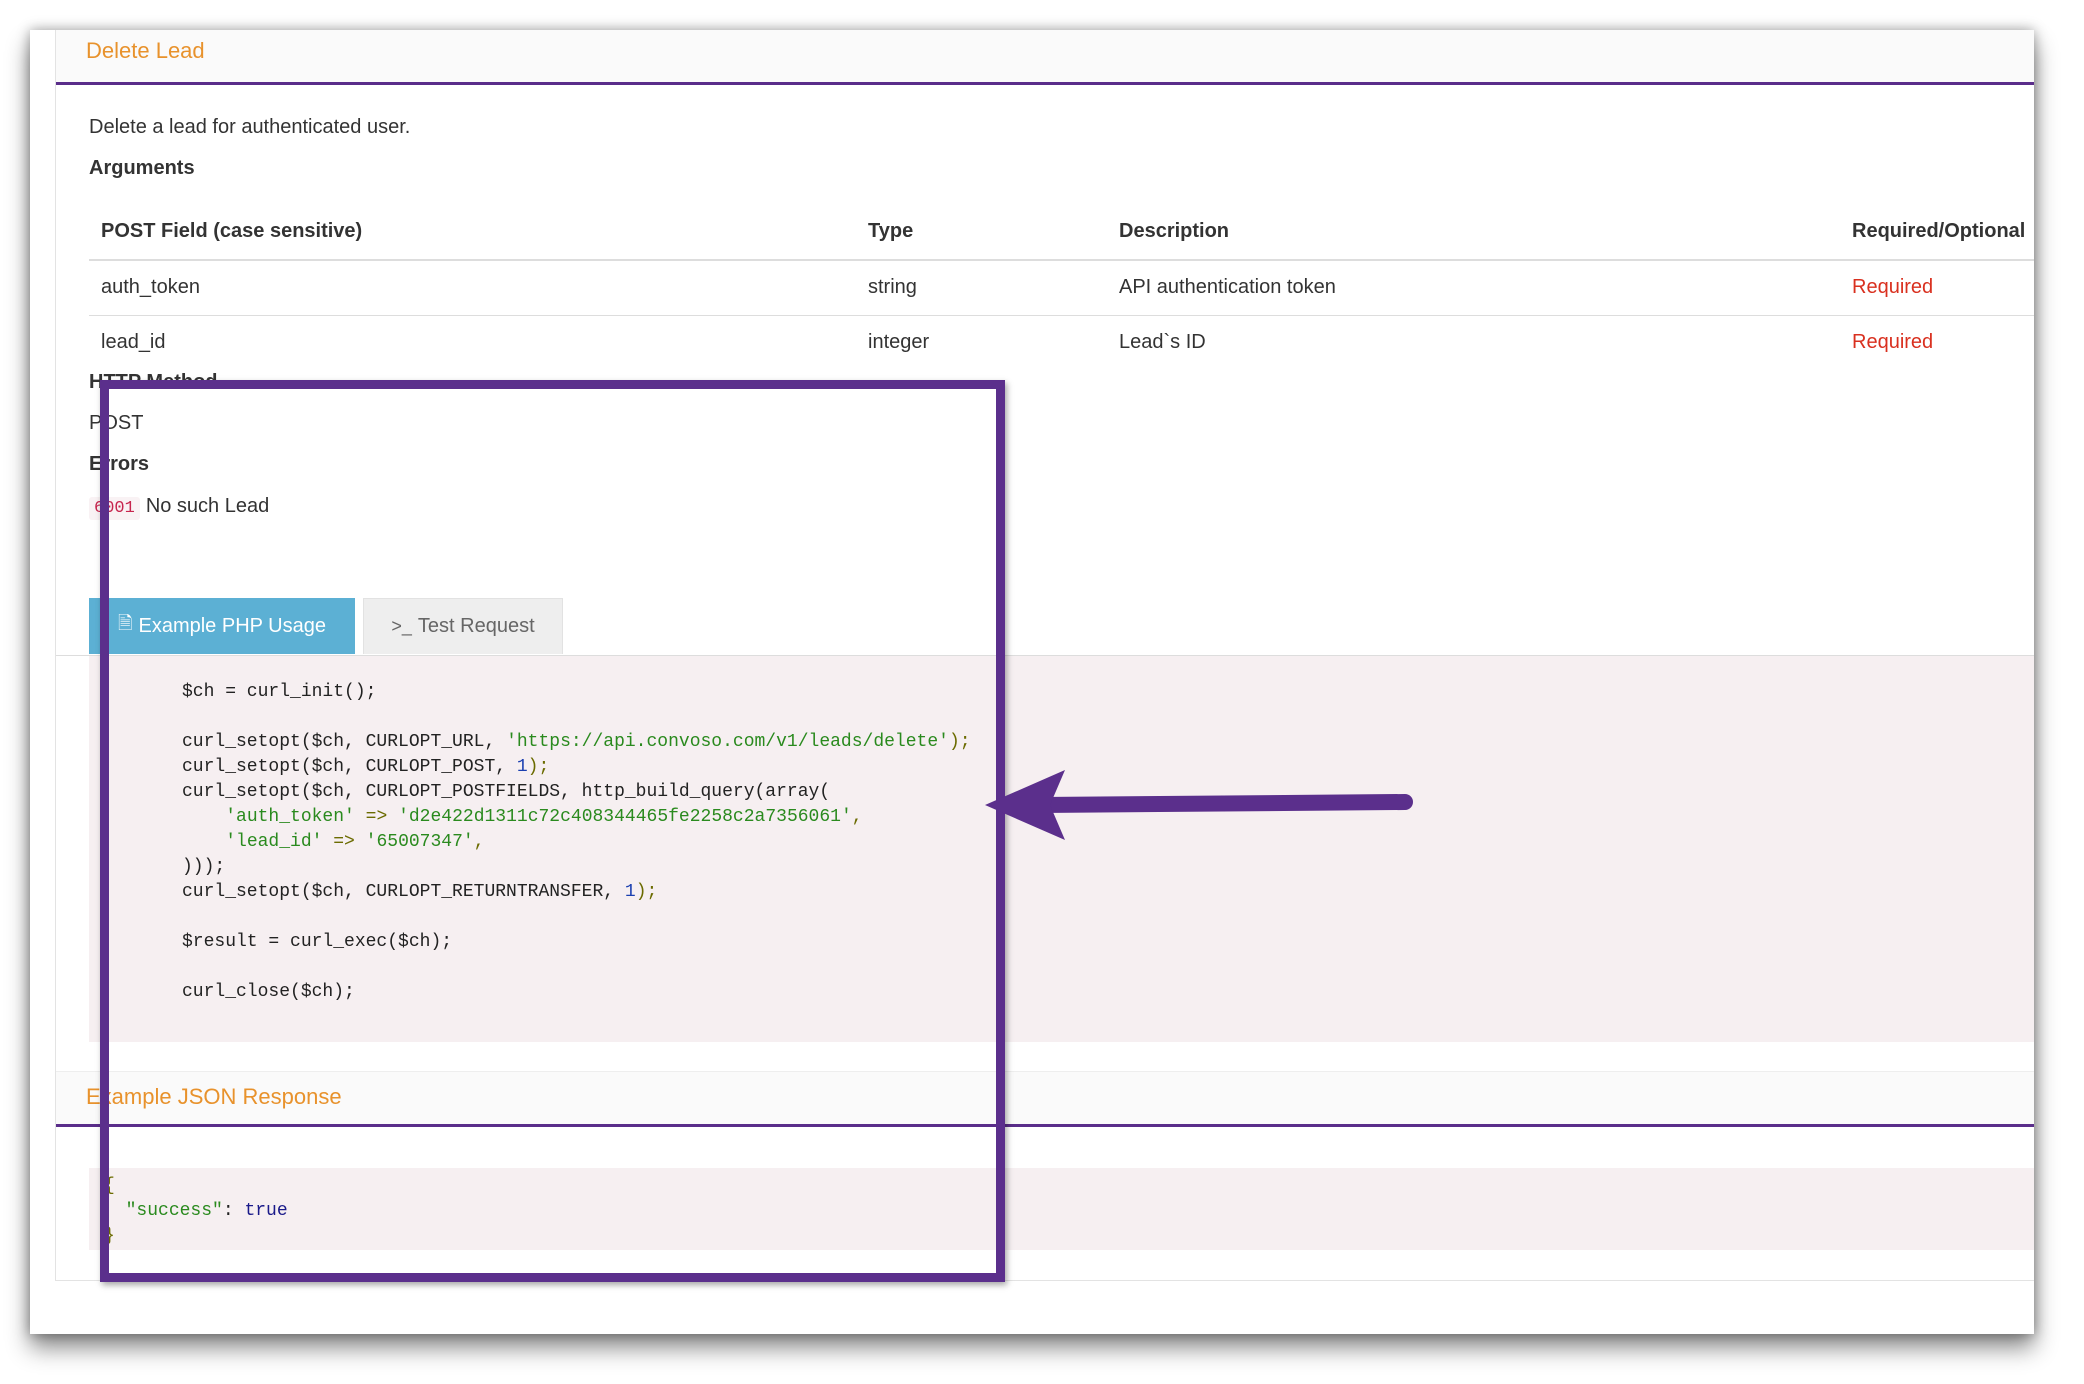 The width and height of the screenshot is (2084, 1384). Describe the element at coordinates (142, 168) in the screenshot. I see `arguments-label: Arguments` at that location.